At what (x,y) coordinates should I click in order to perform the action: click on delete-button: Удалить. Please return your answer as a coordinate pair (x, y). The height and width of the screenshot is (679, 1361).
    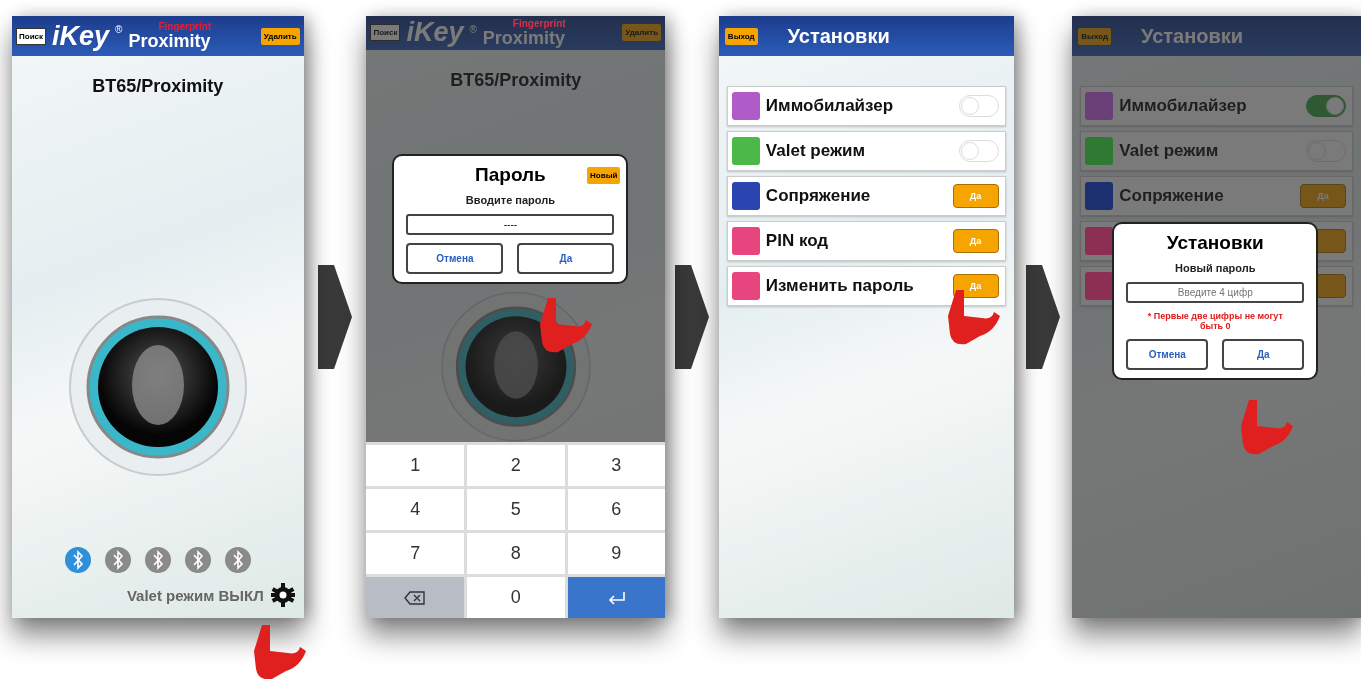
    Looking at the image, I should click on (280, 36).